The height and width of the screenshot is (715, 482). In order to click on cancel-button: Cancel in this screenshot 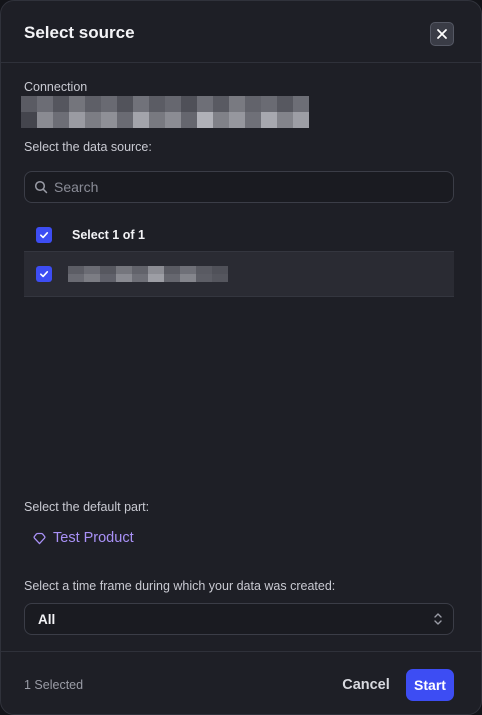, I will do `click(366, 685)`.